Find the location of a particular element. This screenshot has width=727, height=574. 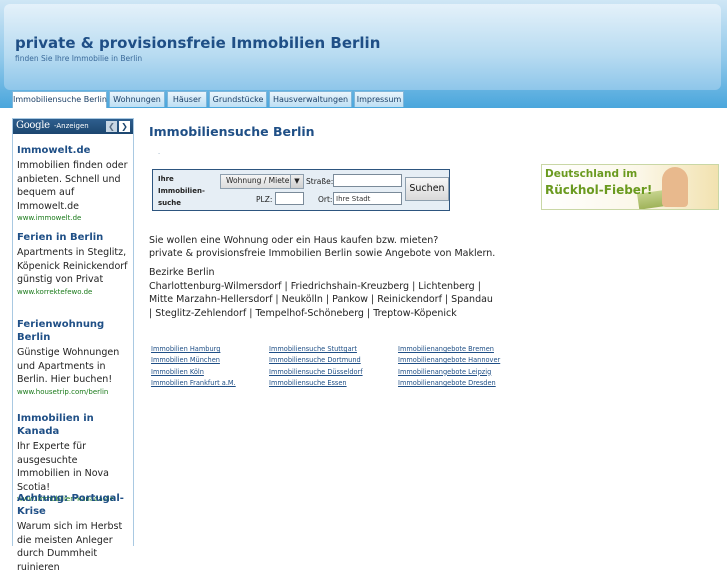

ad-banner: Deutschland im Rückhol-Fieber! is located at coordinates (630, 187).